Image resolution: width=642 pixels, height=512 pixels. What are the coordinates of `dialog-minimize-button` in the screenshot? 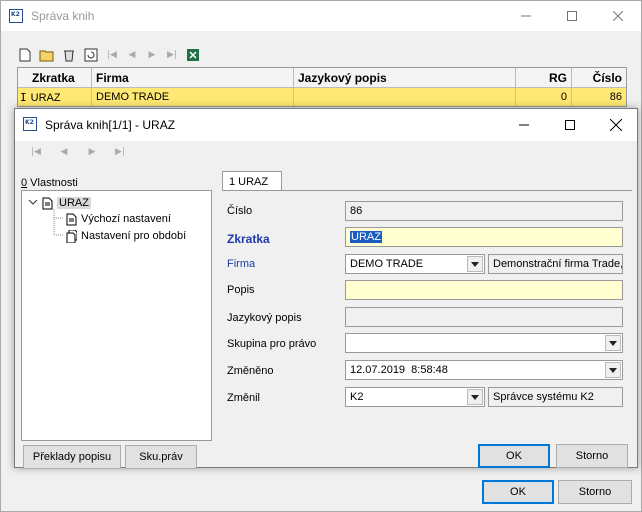 It's located at (524, 125).